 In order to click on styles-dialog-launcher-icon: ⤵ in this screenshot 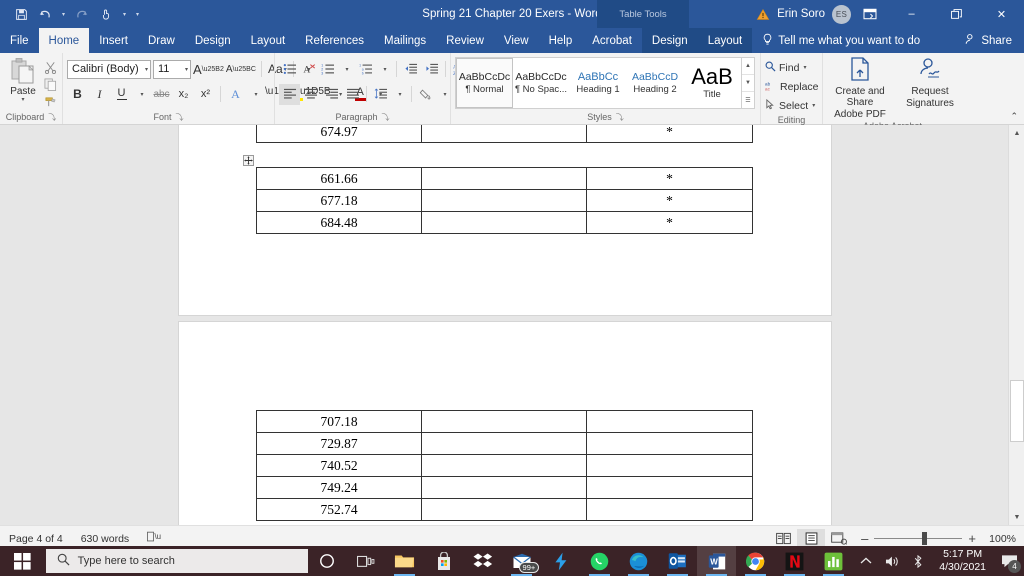, I will do `click(620, 117)`.